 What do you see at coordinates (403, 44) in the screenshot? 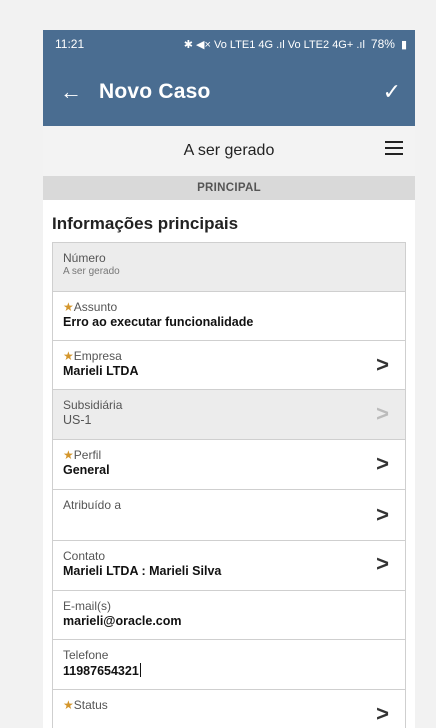
I see `battery-icon: ▮` at bounding box center [403, 44].